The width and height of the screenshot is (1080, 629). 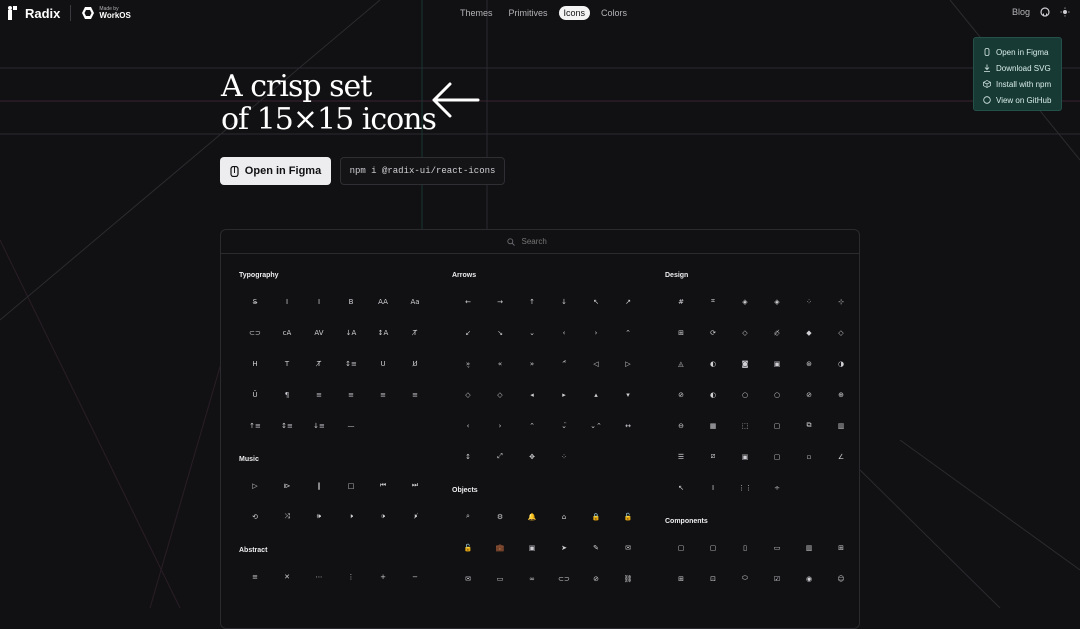 I want to click on typography-icon: ↕≡, so click(x=351, y=363).